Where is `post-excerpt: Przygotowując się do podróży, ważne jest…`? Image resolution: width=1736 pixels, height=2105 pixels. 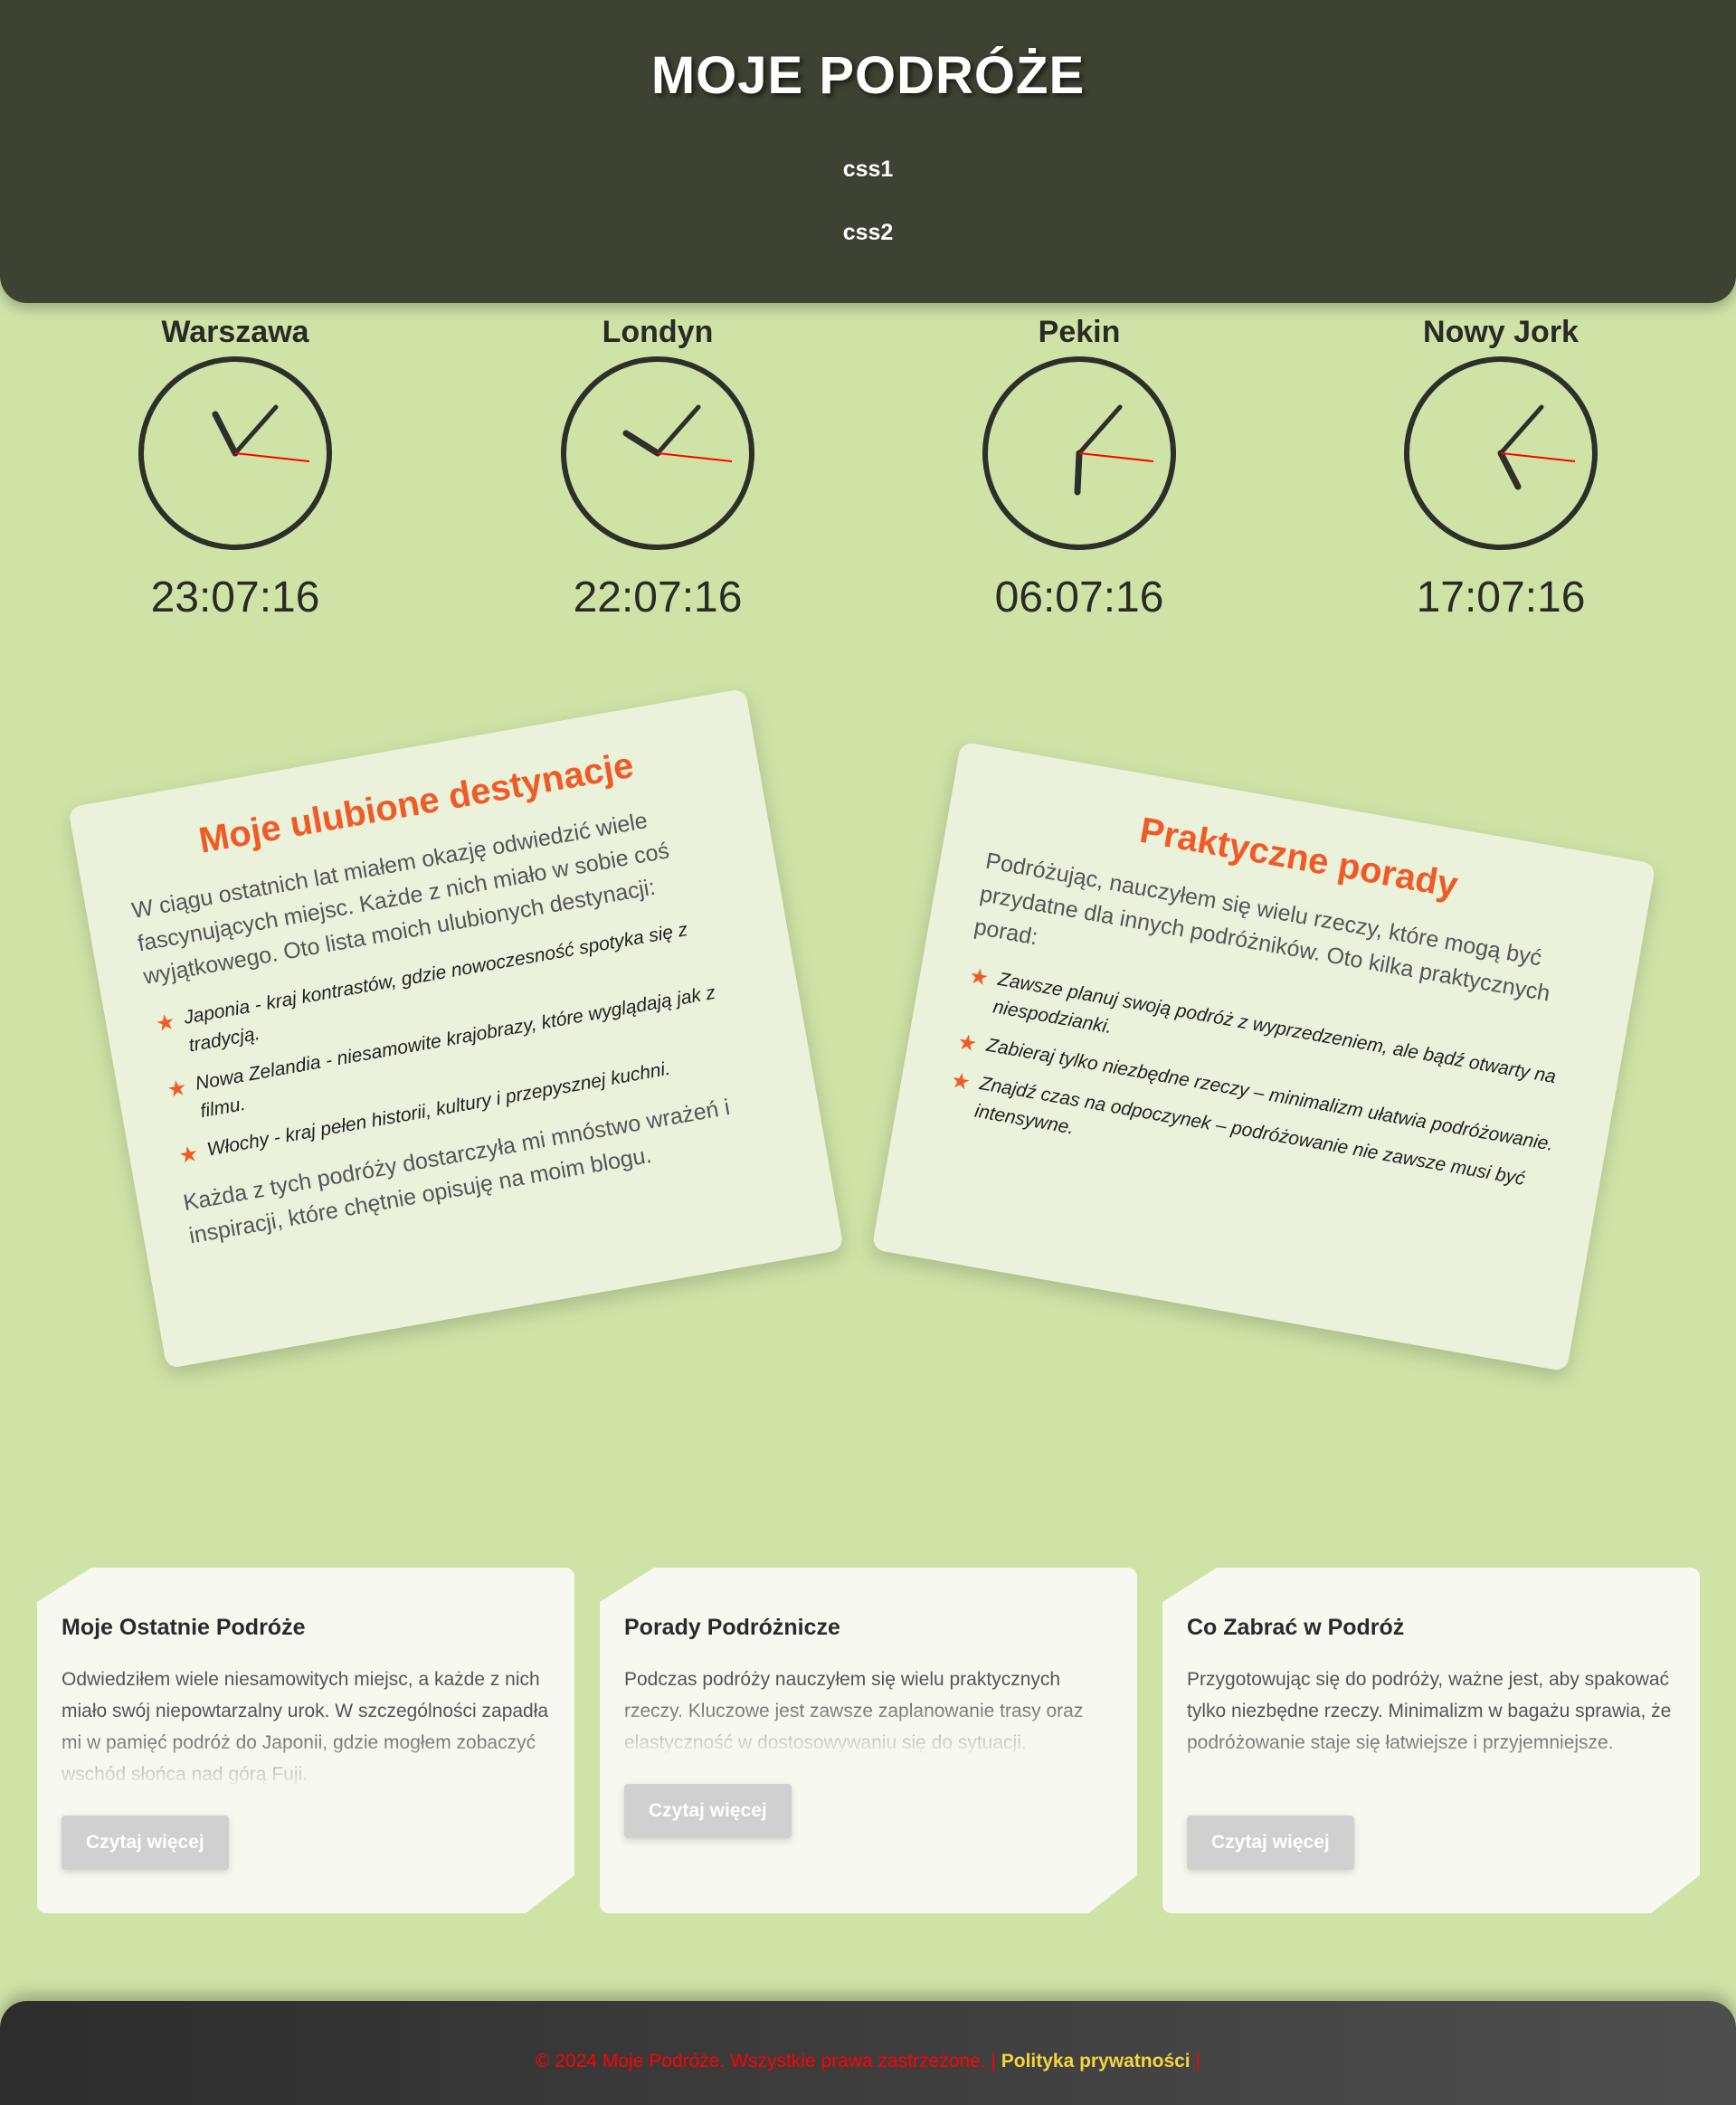
post-excerpt: Przygotowując się do podróży, ważne jest… is located at coordinates (1429, 1711).